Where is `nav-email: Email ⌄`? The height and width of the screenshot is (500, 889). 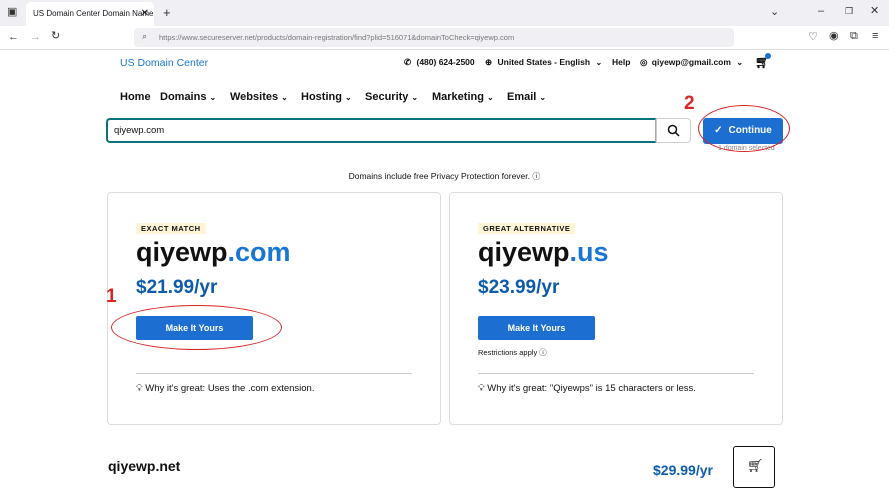 nav-email: Email ⌄ is located at coordinates (526, 97).